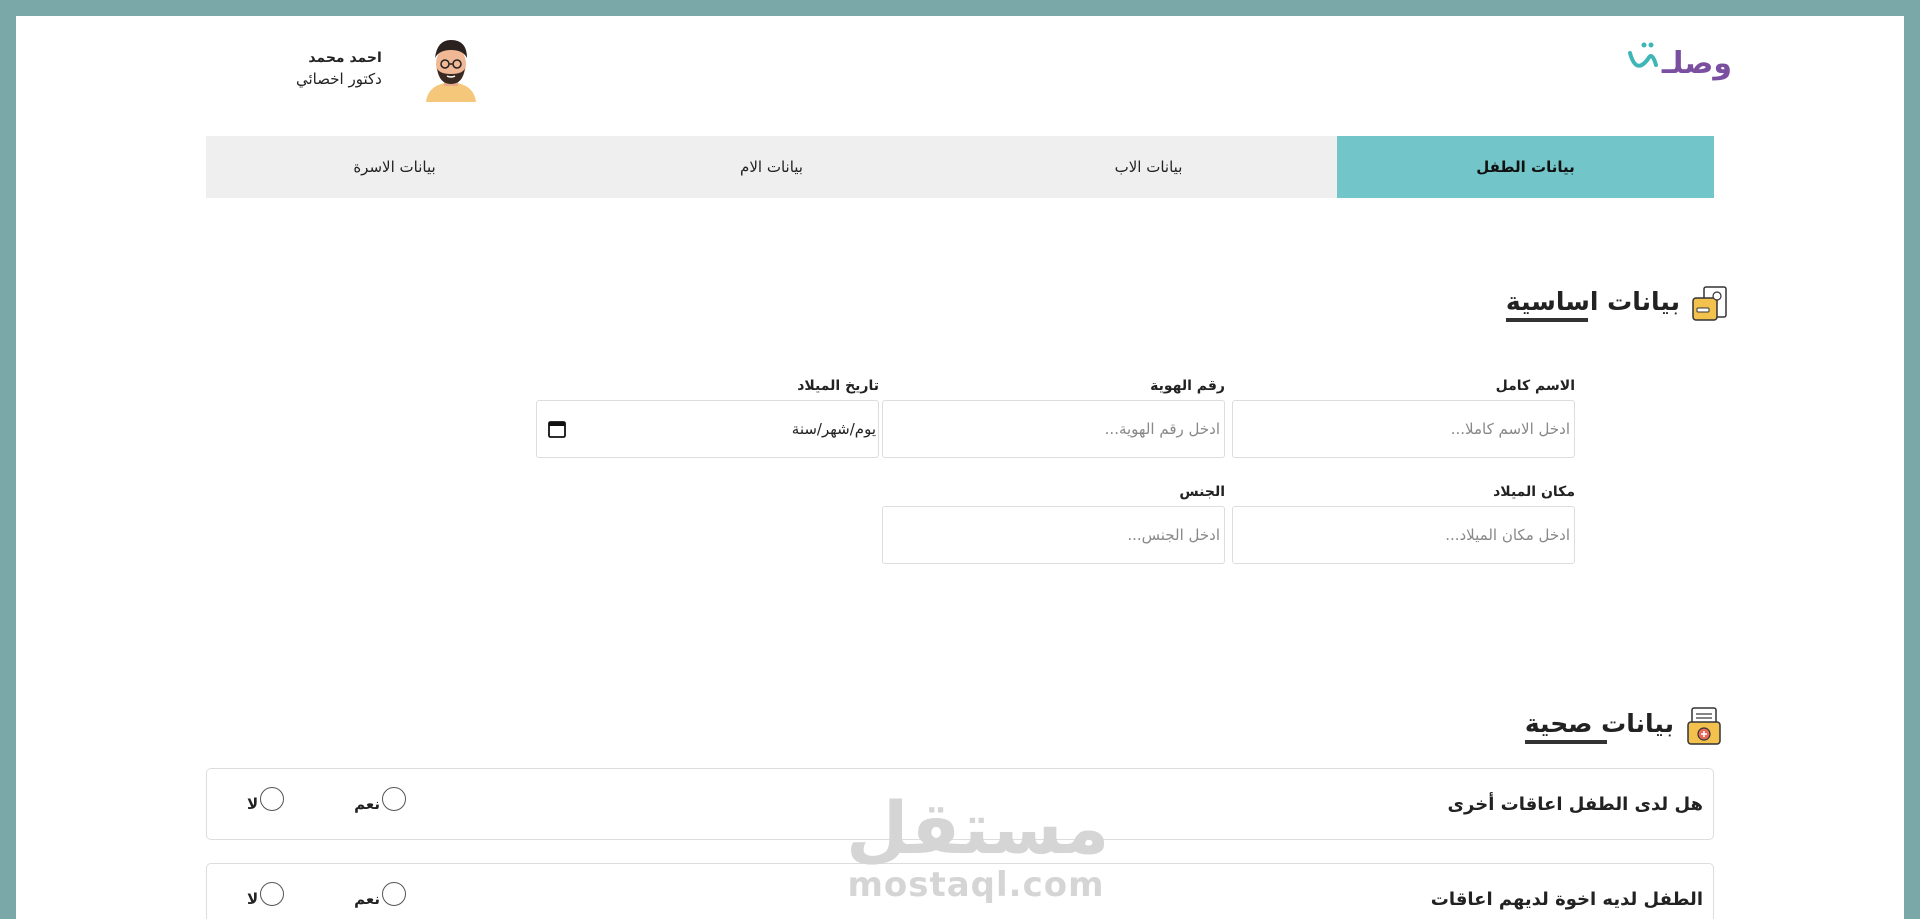 This screenshot has width=1920, height=919. What do you see at coordinates (345, 58) in the screenshot?
I see `user-name: احمد محمد` at bounding box center [345, 58].